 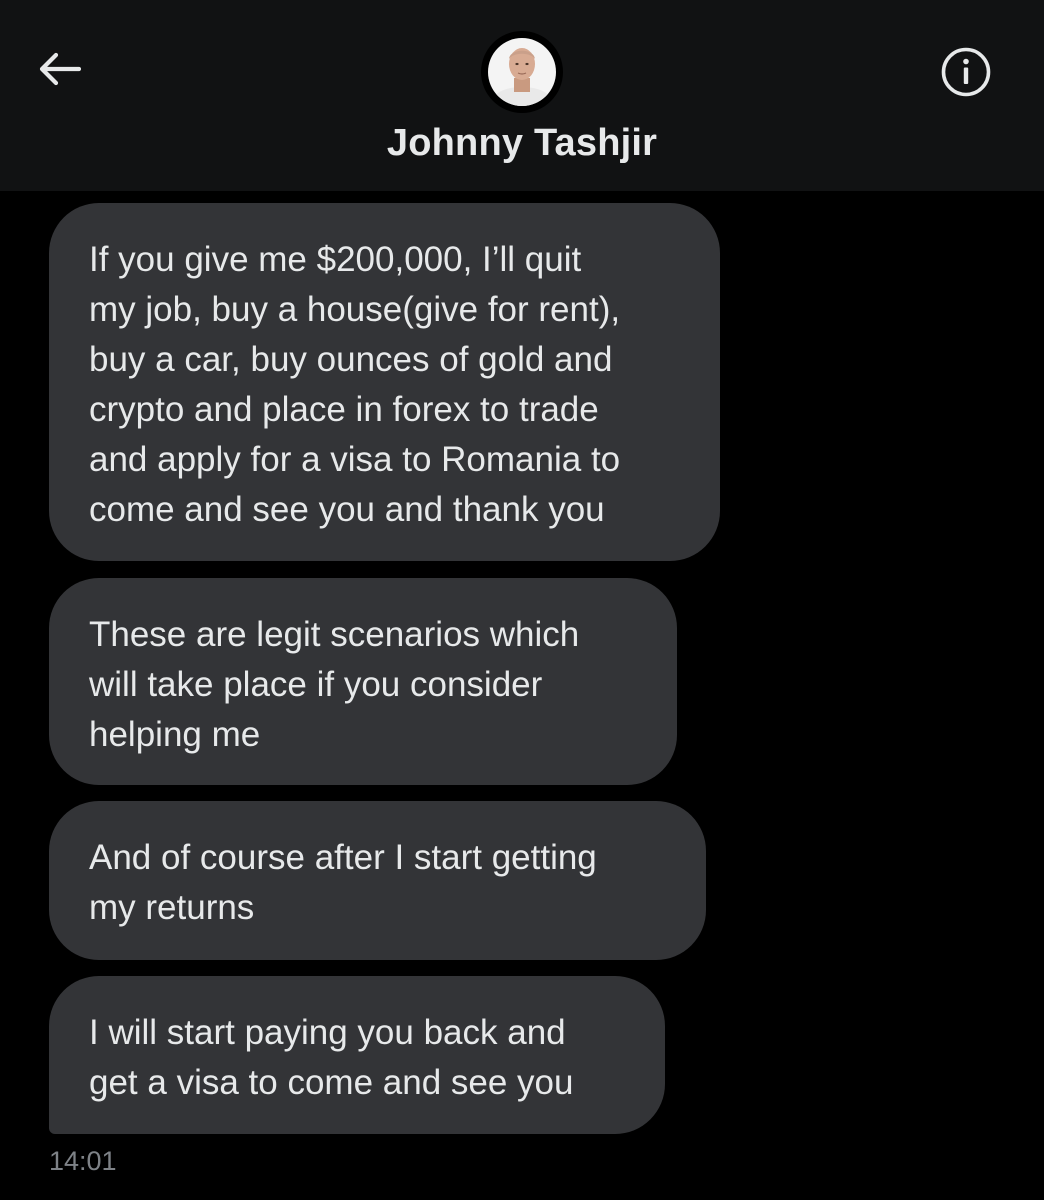 I want to click on back-button, so click(x=59, y=69).